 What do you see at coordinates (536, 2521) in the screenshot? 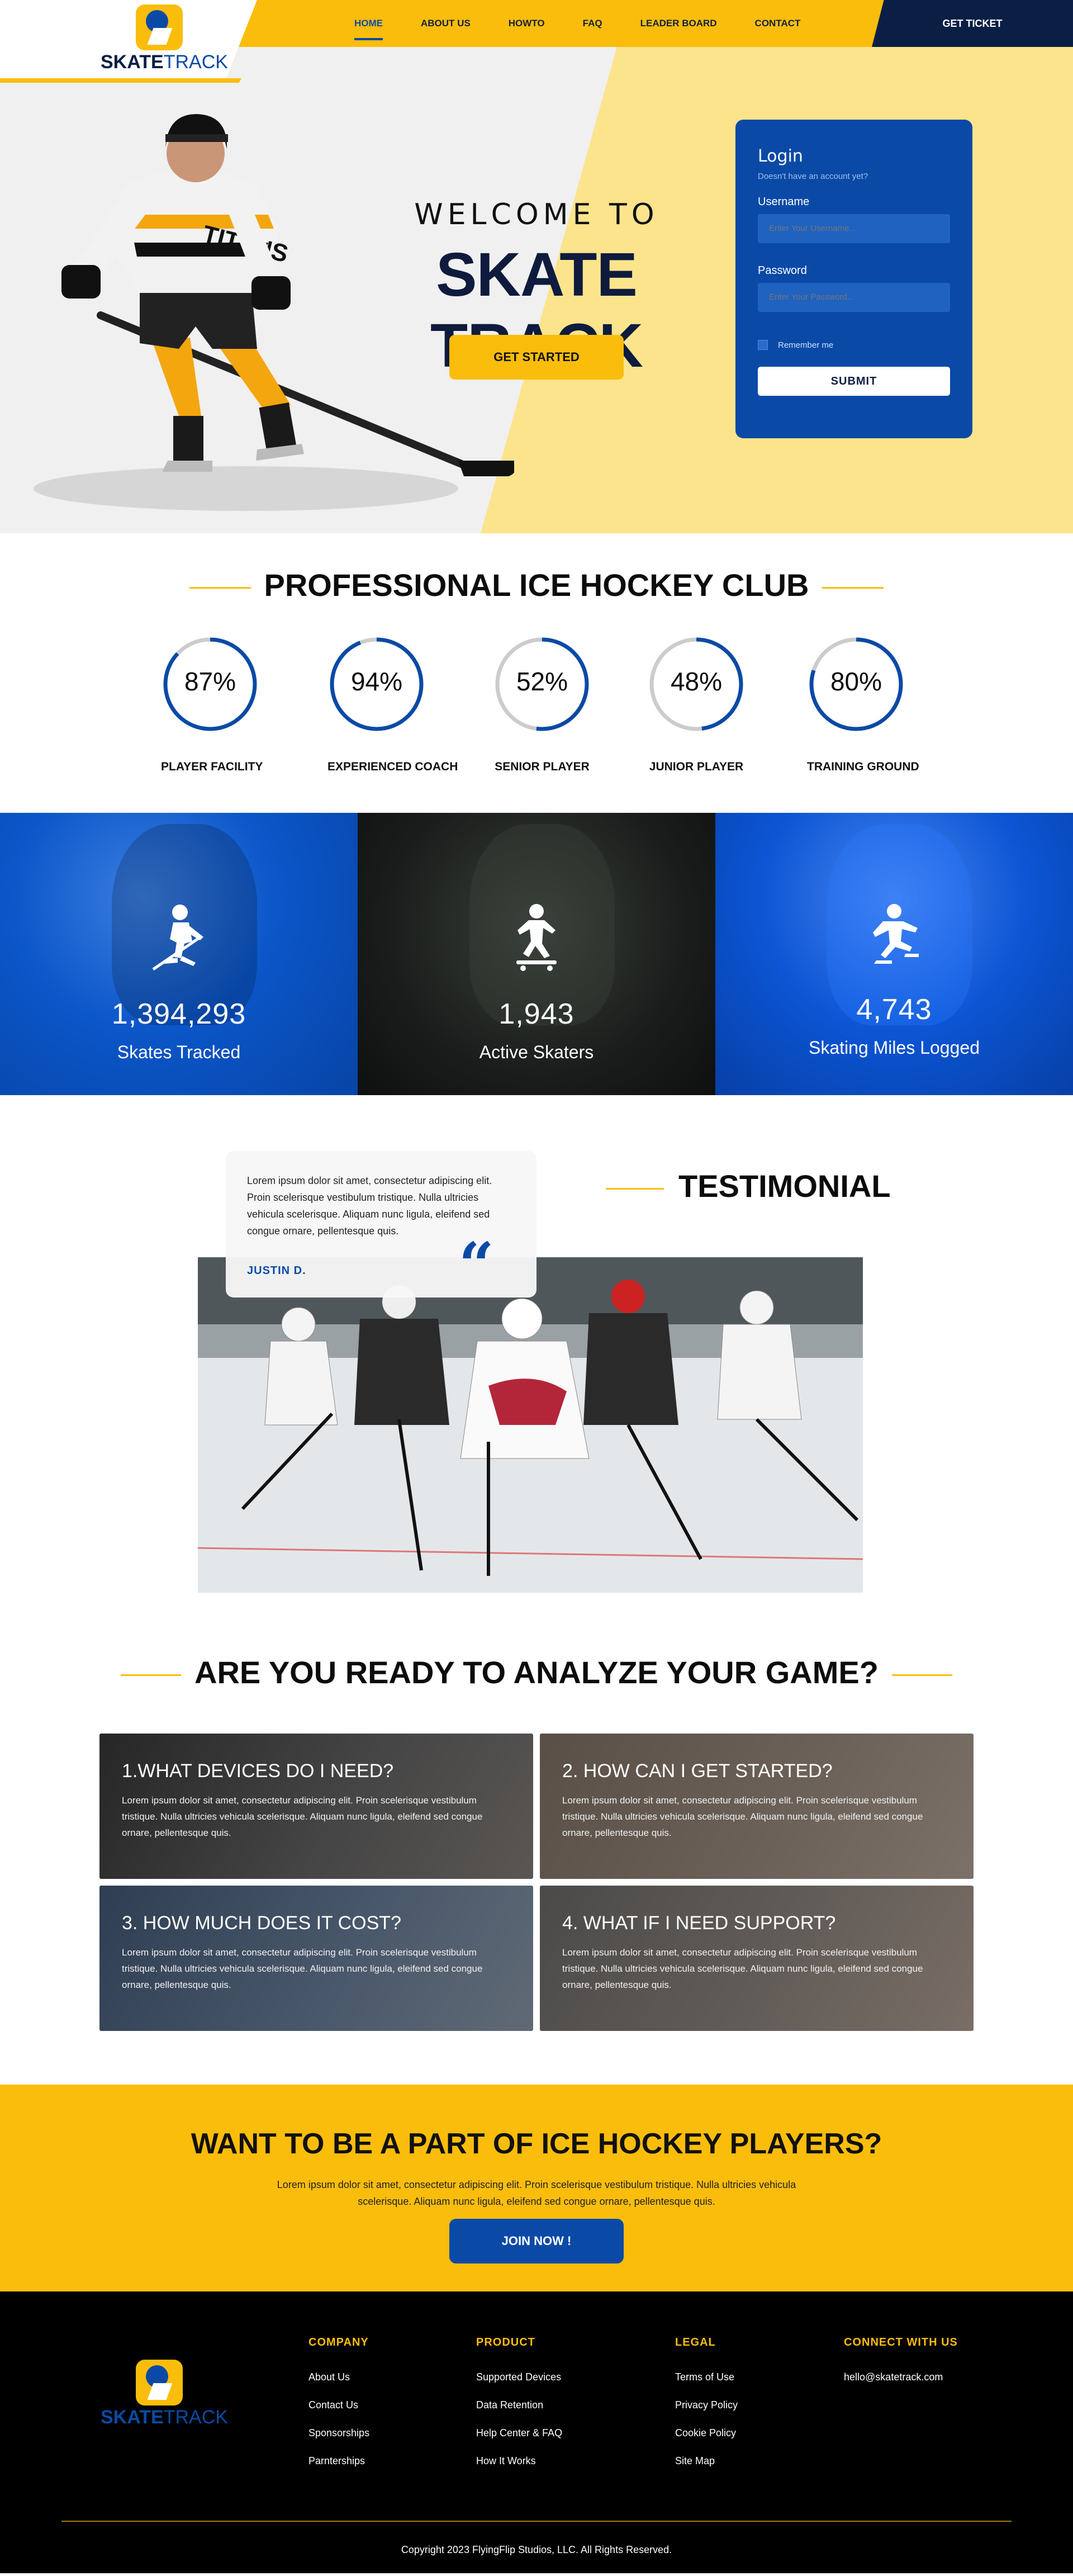
I see `footer-divider` at bounding box center [536, 2521].